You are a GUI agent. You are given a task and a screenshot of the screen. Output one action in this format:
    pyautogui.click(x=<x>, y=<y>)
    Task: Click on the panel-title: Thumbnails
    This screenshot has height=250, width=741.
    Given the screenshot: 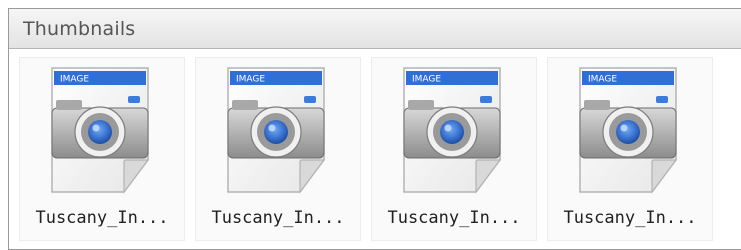 What is the action you would take?
    pyautogui.click(x=79, y=28)
    